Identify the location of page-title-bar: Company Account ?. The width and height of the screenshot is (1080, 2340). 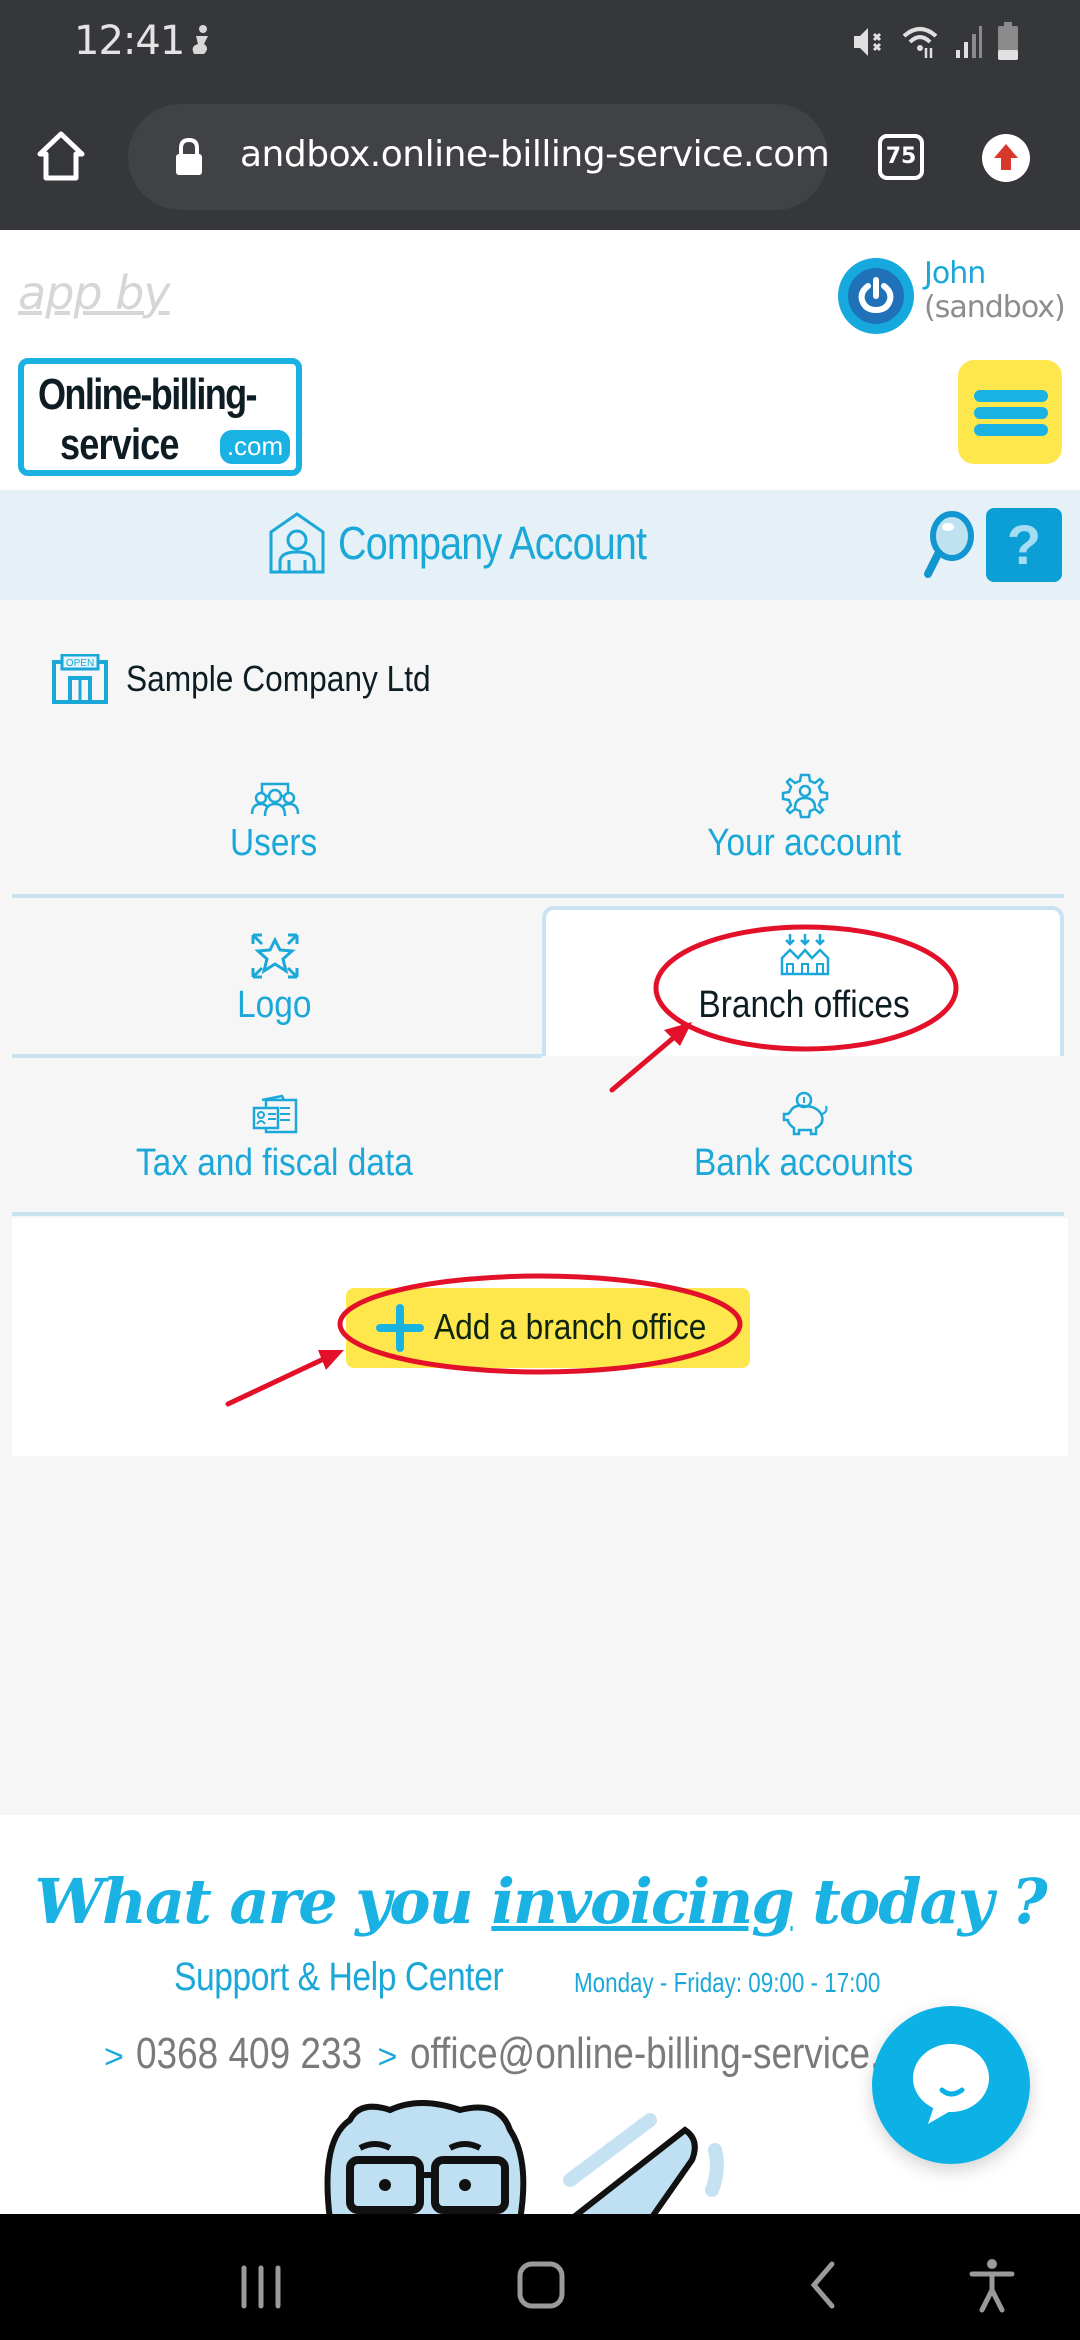
(540, 545).